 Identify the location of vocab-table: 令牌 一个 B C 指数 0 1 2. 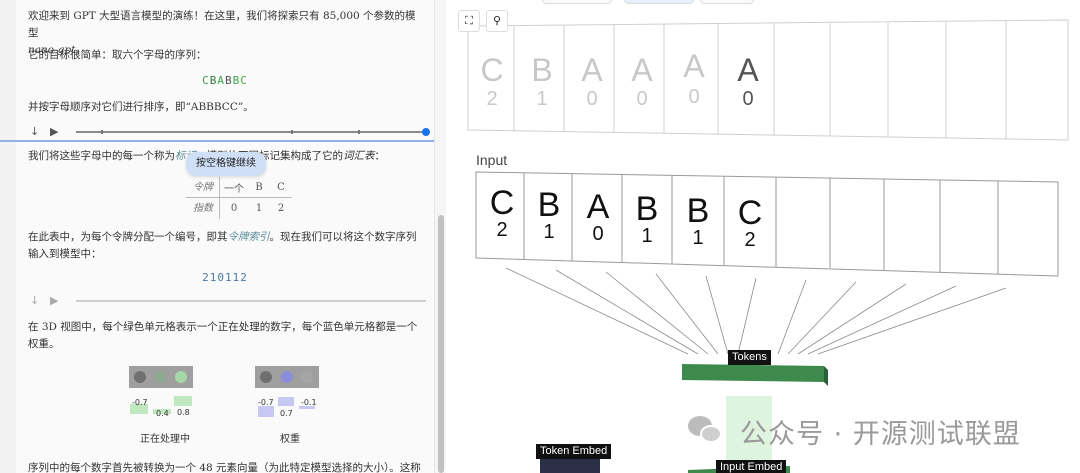
(239, 197).